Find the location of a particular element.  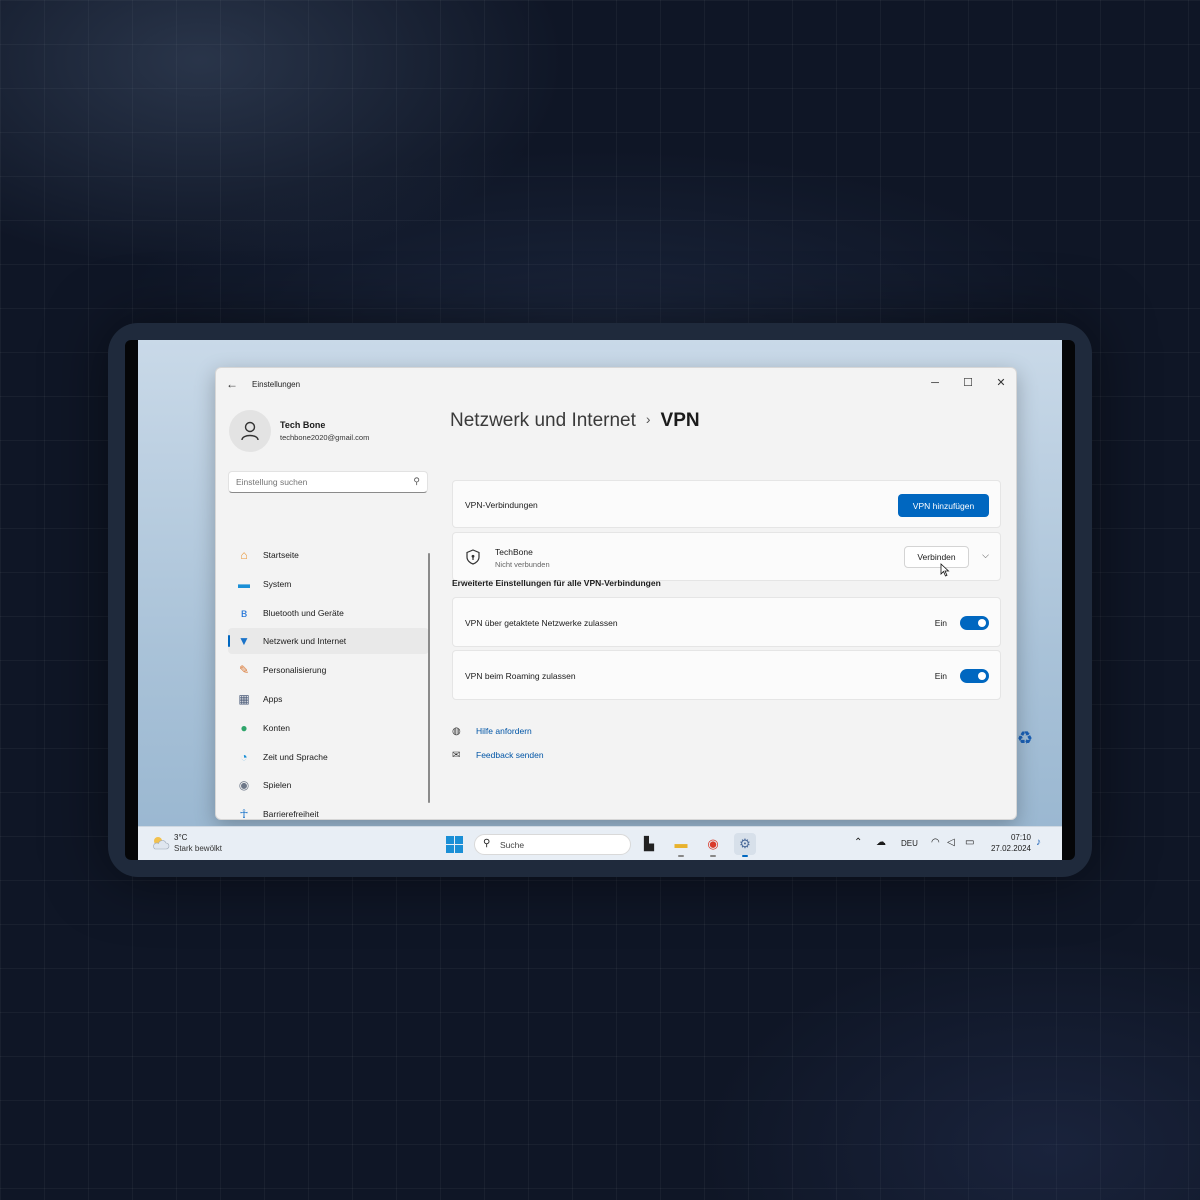

toggle-row-roaming: VPN beim Roaming zulassen Ein is located at coordinates (726, 675).